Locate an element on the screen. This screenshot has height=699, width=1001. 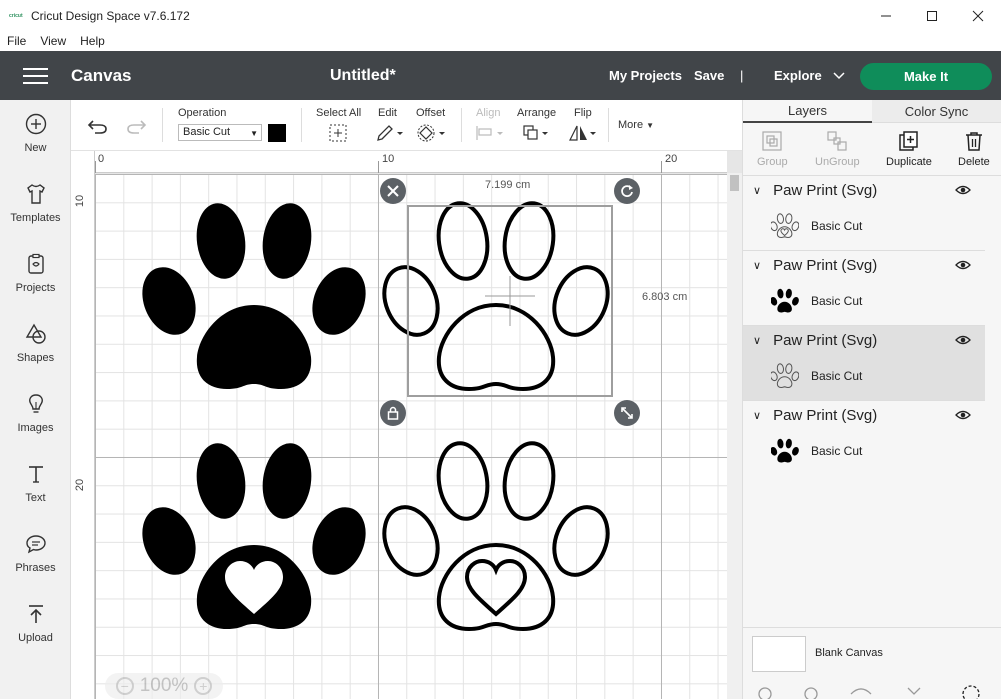
ungroup-button: UnGroup is located at coordinates (837, 149).